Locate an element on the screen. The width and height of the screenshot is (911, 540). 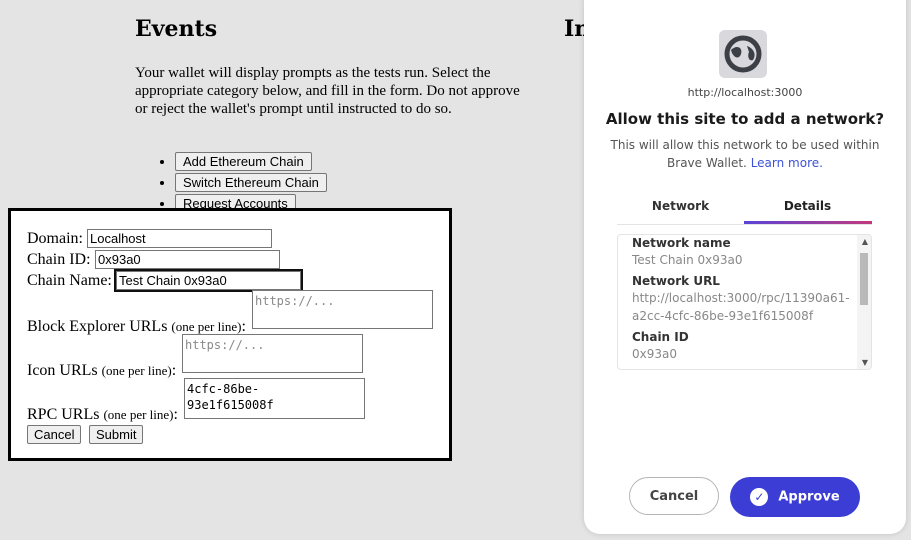
chain-id-detail-value: 0x93a0 is located at coordinates (654, 354).